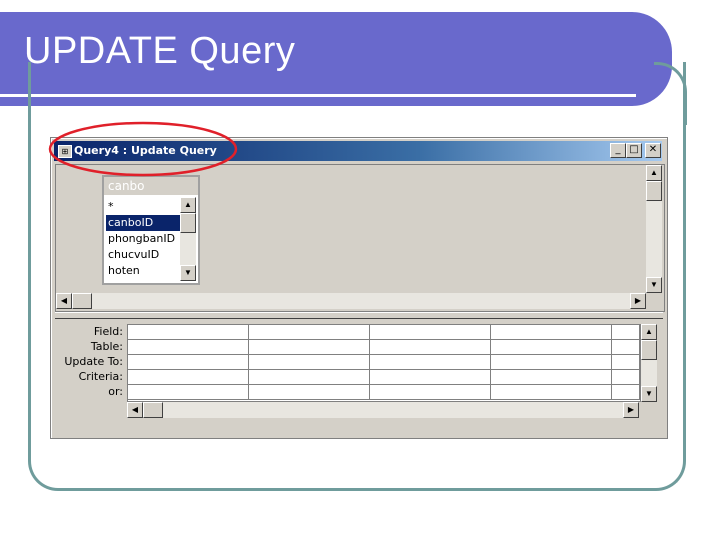  What do you see at coordinates (108, 331) in the screenshot?
I see `grid-row-label: Field:` at bounding box center [108, 331].